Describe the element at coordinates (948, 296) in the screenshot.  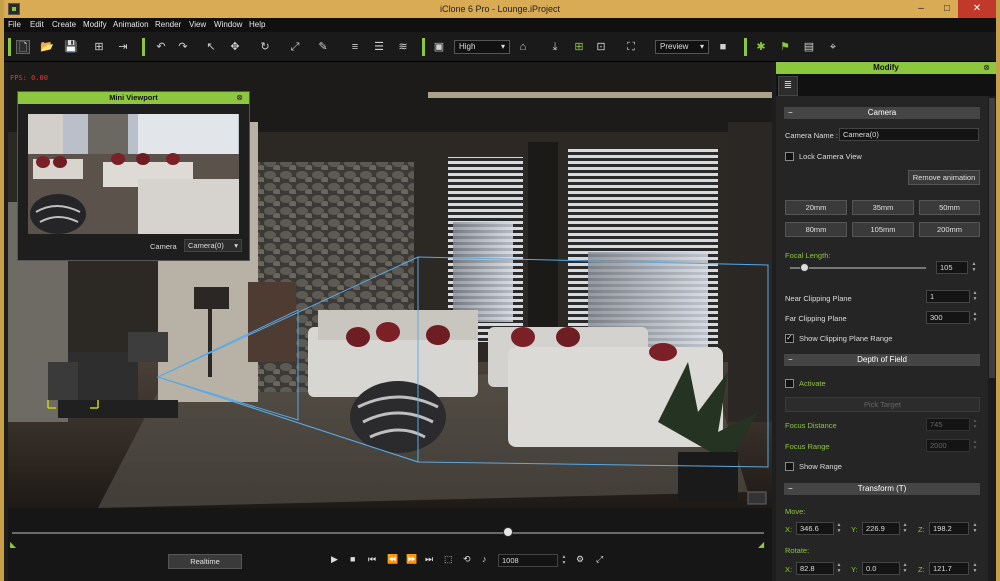
I see `near-clip-field: 1` at that location.